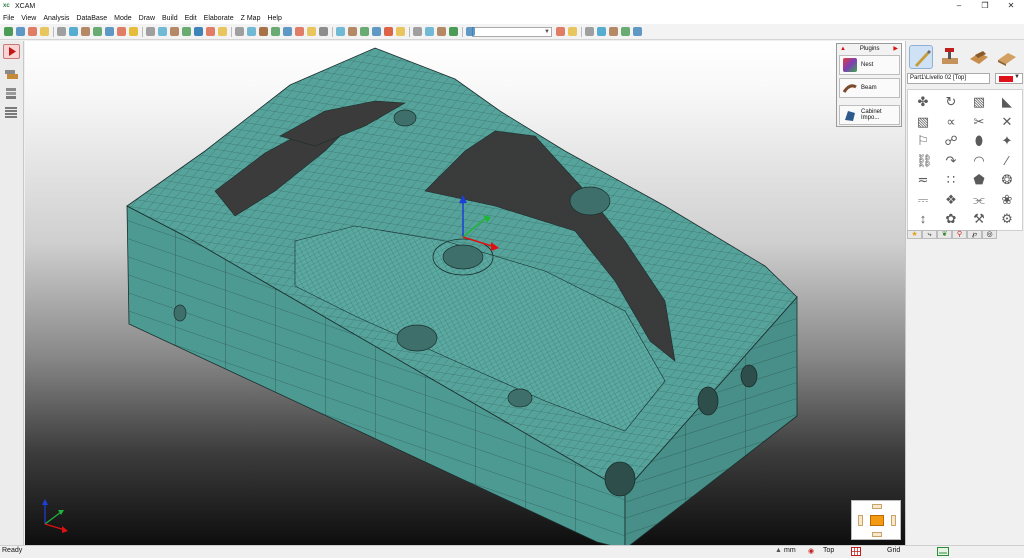 The height and width of the screenshot is (558, 1024). I want to click on menu-database: DataBase, so click(91, 18).